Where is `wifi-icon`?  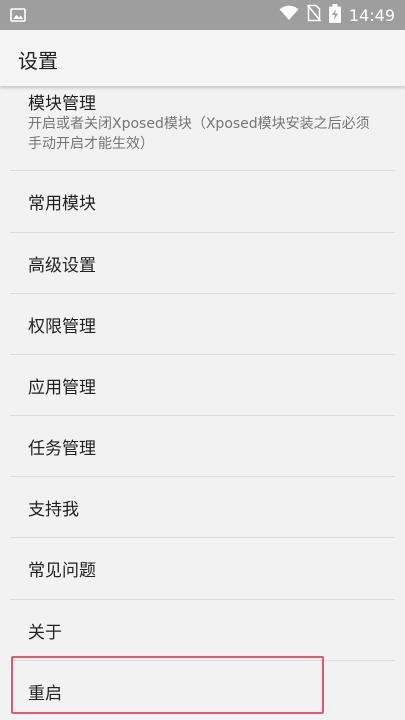
wifi-icon is located at coordinates (289, 15).